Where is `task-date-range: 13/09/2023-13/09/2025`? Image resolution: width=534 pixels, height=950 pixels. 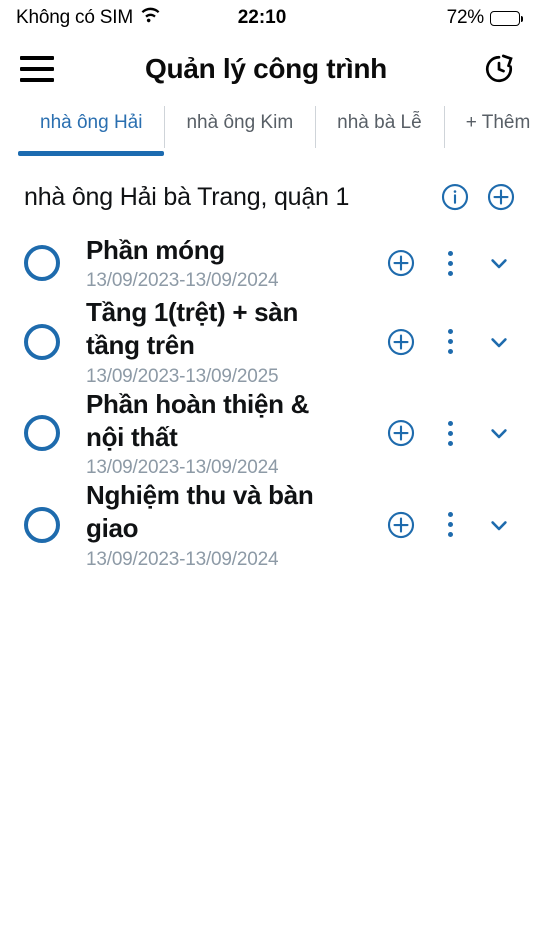
task-date-range: 13/09/2023-13/09/2025 is located at coordinates (182, 376).